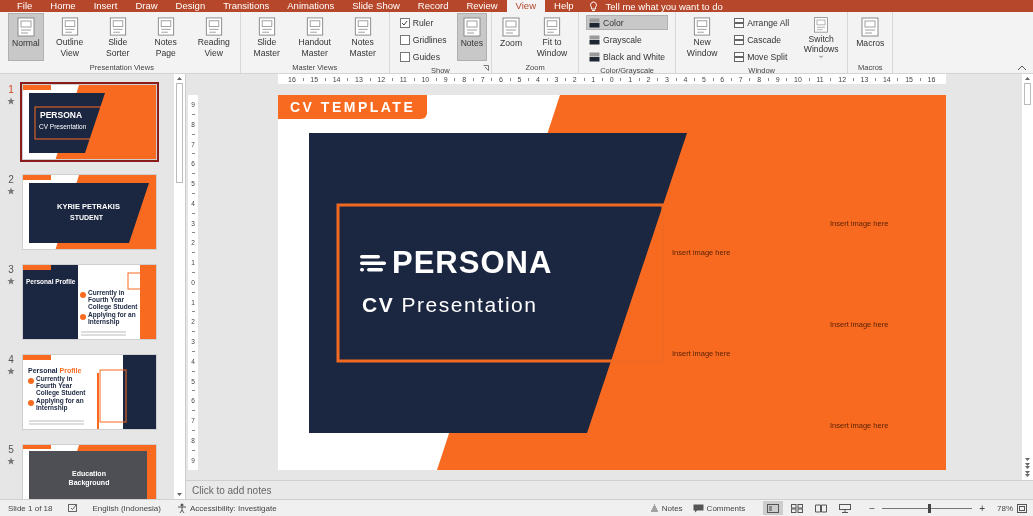 Image resolution: width=1033 pixels, height=516 pixels. What do you see at coordinates (627, 39) in the screenshot?
I see `ribbon-button: Grayscale` at bounding box center [627, 39].